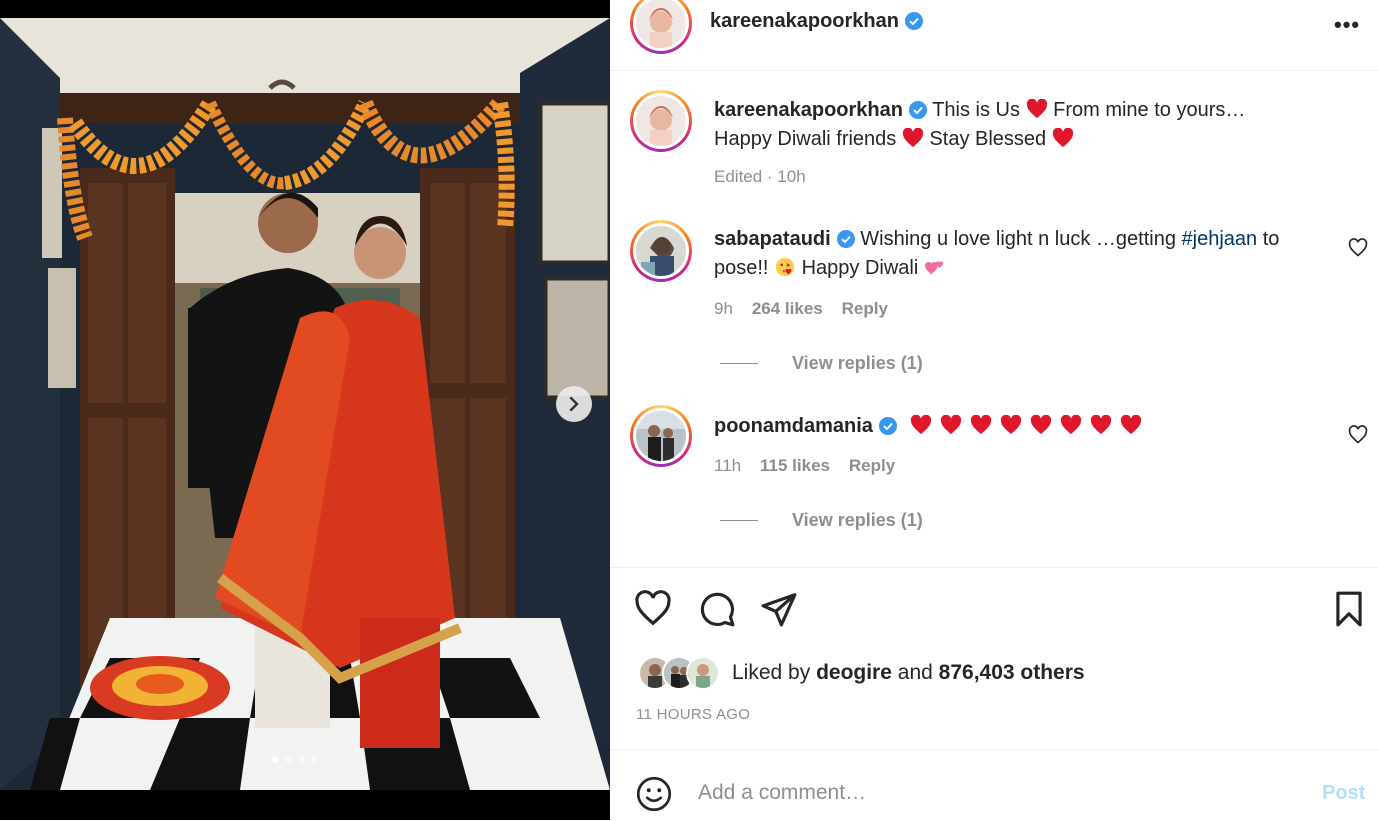  What do you see at coordinates (654, 794) in the screenshot?
I see `emoji-icon` at bounding box center [654, 794].